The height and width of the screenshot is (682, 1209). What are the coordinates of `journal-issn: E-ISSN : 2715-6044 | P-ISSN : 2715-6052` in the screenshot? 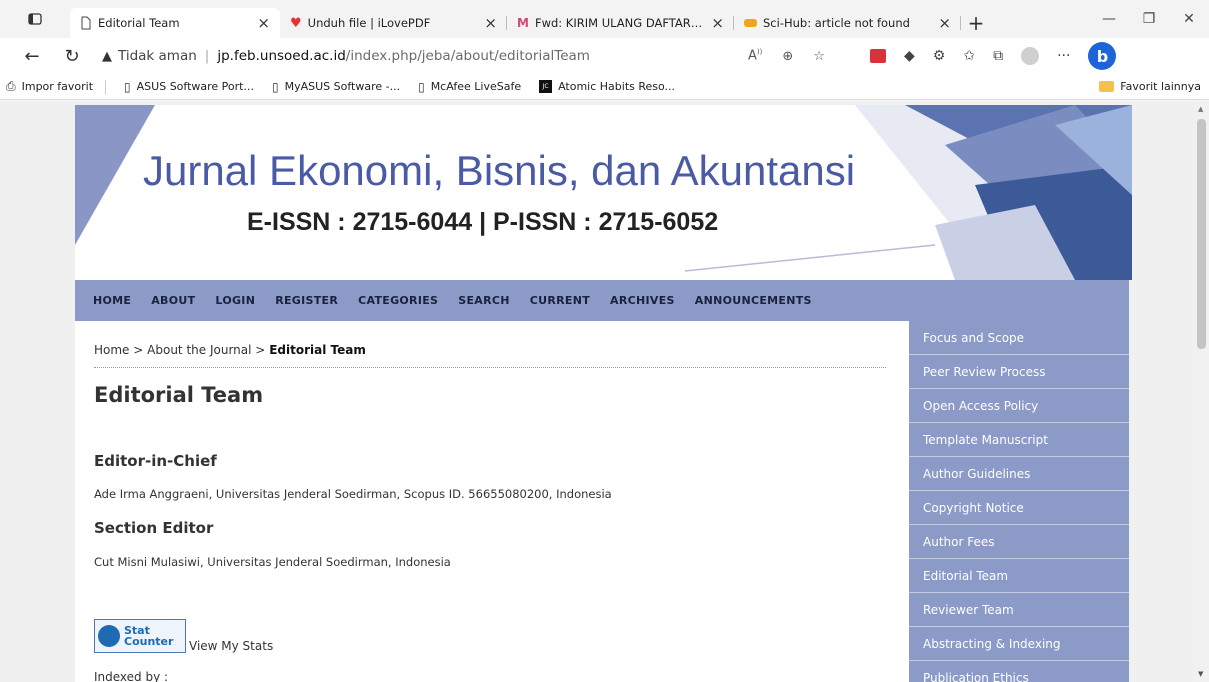 It's located at (483, 222).